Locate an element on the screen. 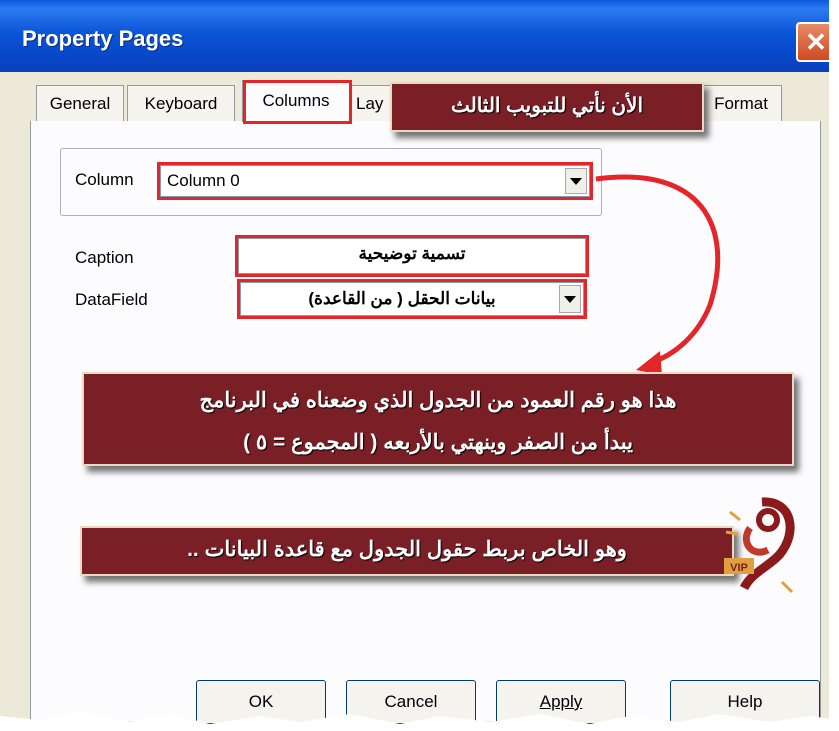  tab-keyboard: Keyboard is located at coordinates (181, 103).